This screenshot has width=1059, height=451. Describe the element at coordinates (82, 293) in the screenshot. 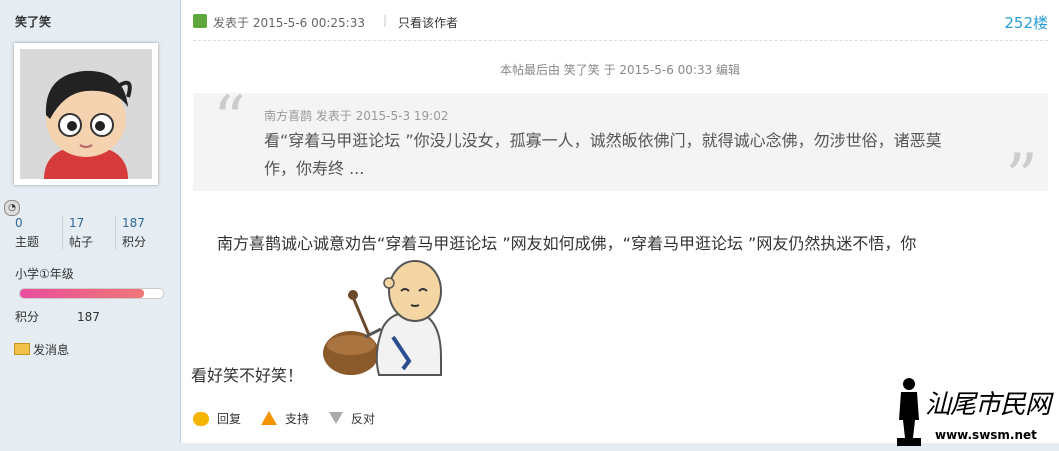

I see `level-progress-fill` at that location.